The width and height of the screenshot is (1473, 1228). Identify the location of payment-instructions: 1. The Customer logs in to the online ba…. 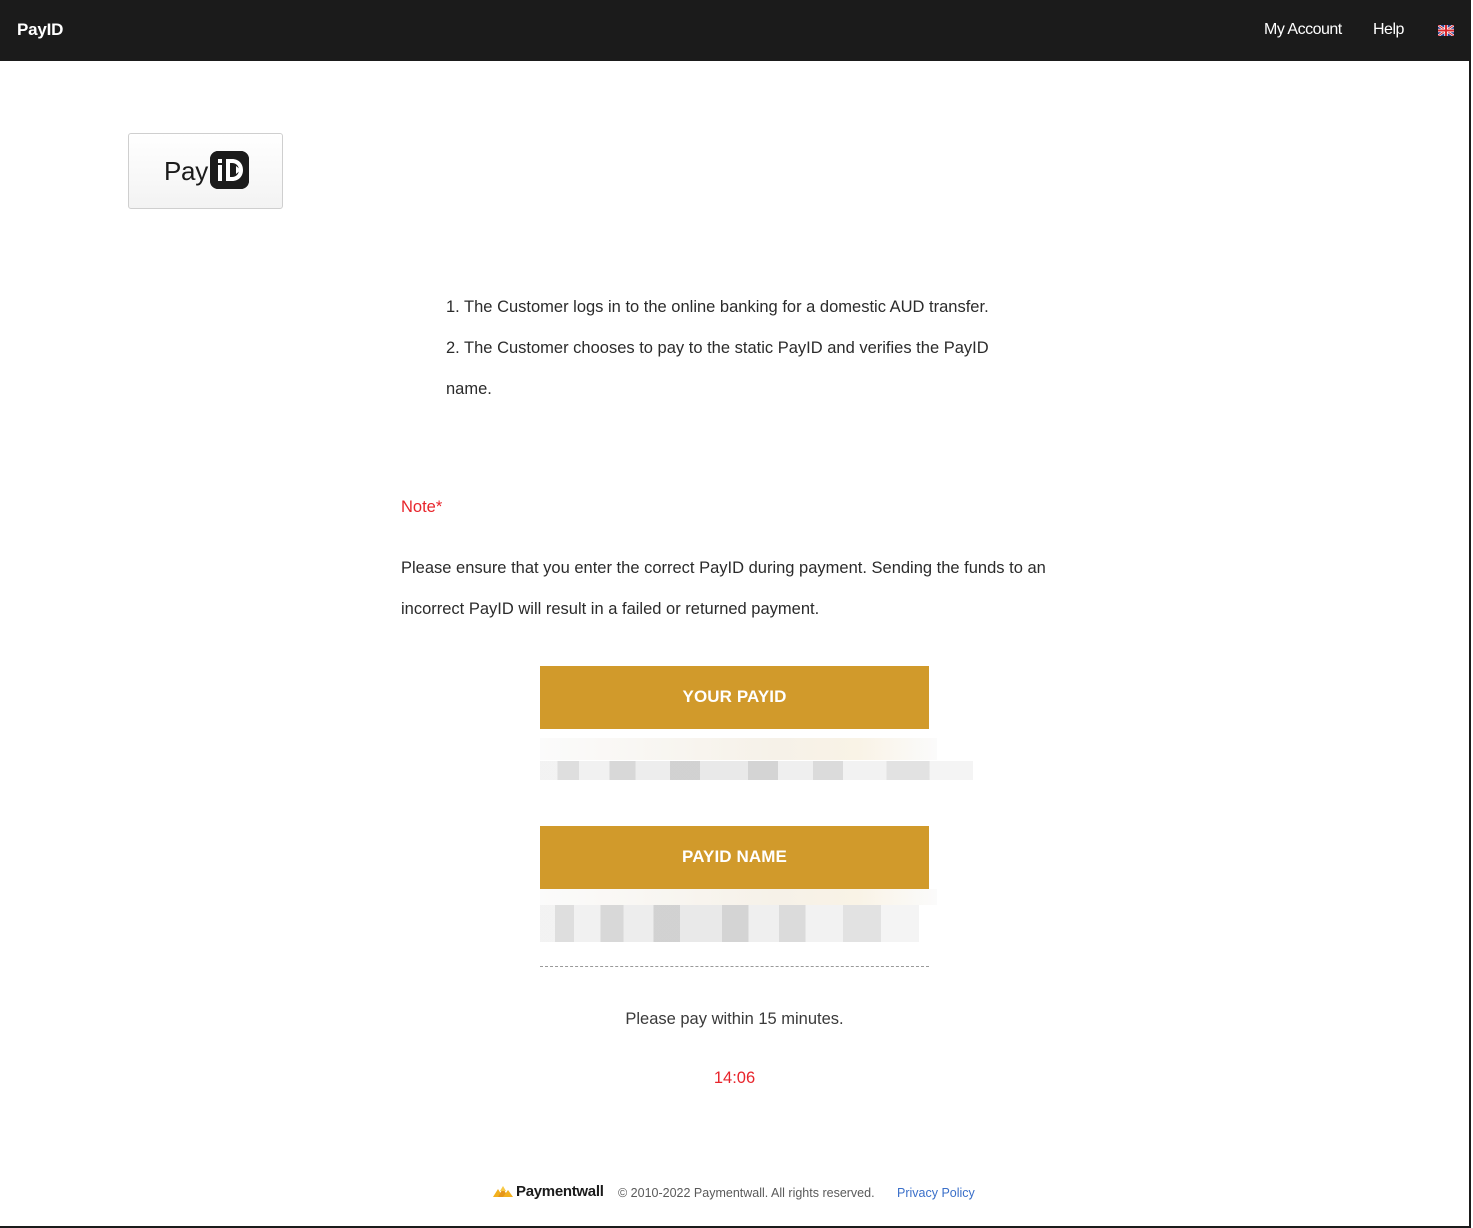
(751, 348).